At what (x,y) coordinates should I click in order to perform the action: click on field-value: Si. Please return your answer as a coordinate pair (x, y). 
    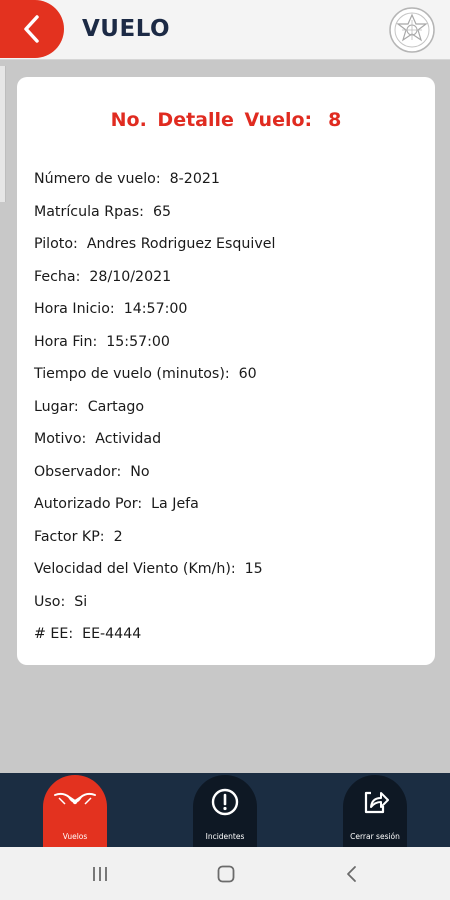
    Looking at the image, I should click on (81, 601).